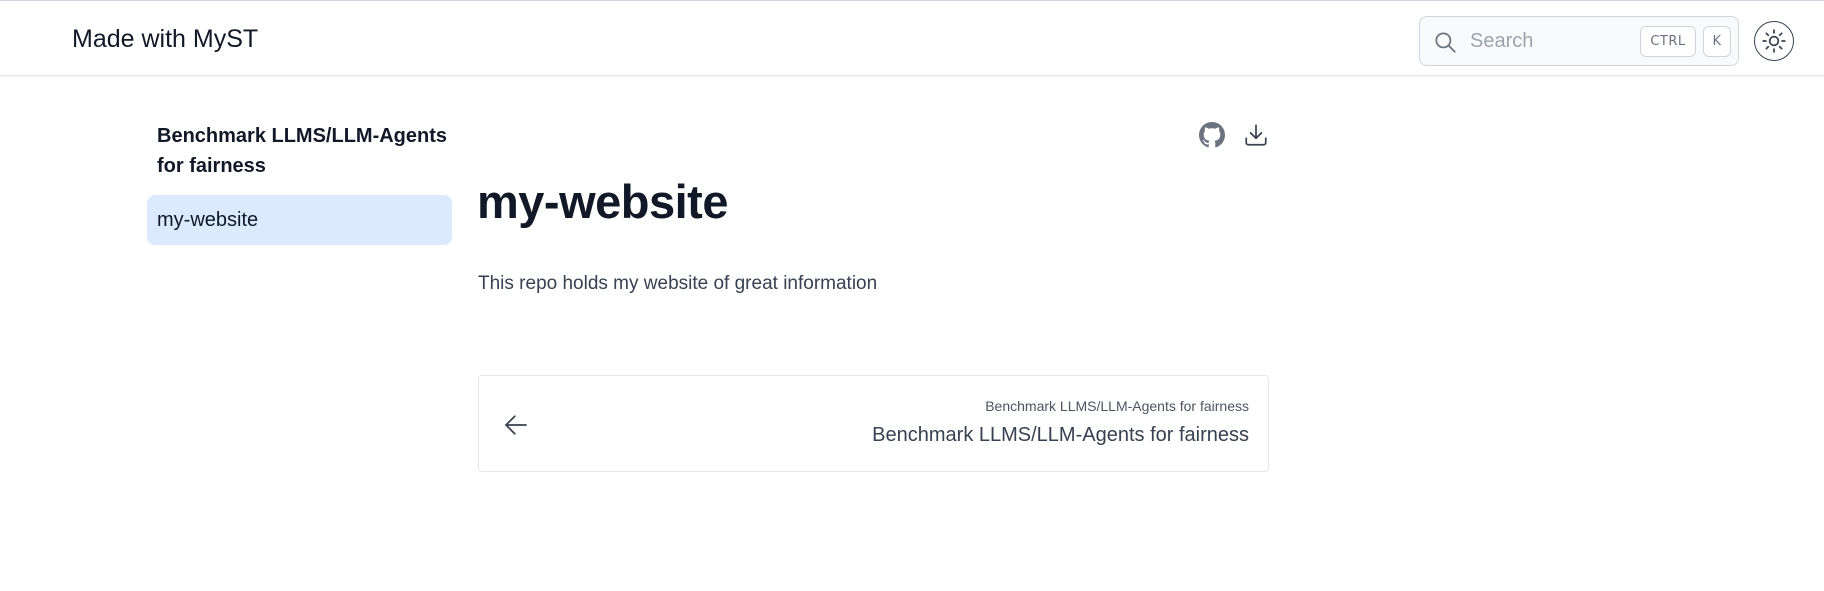 Image resolution: width=1824 pixels, height=591 pixels. I want to click on download-icon, so click(1256, 135).